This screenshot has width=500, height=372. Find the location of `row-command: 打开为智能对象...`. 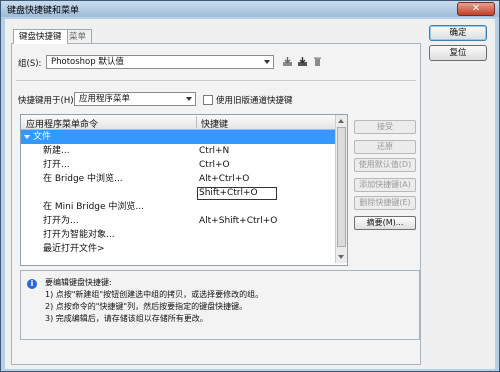

row-command: 打开为智能对象... is located at coordinates (79, 235).